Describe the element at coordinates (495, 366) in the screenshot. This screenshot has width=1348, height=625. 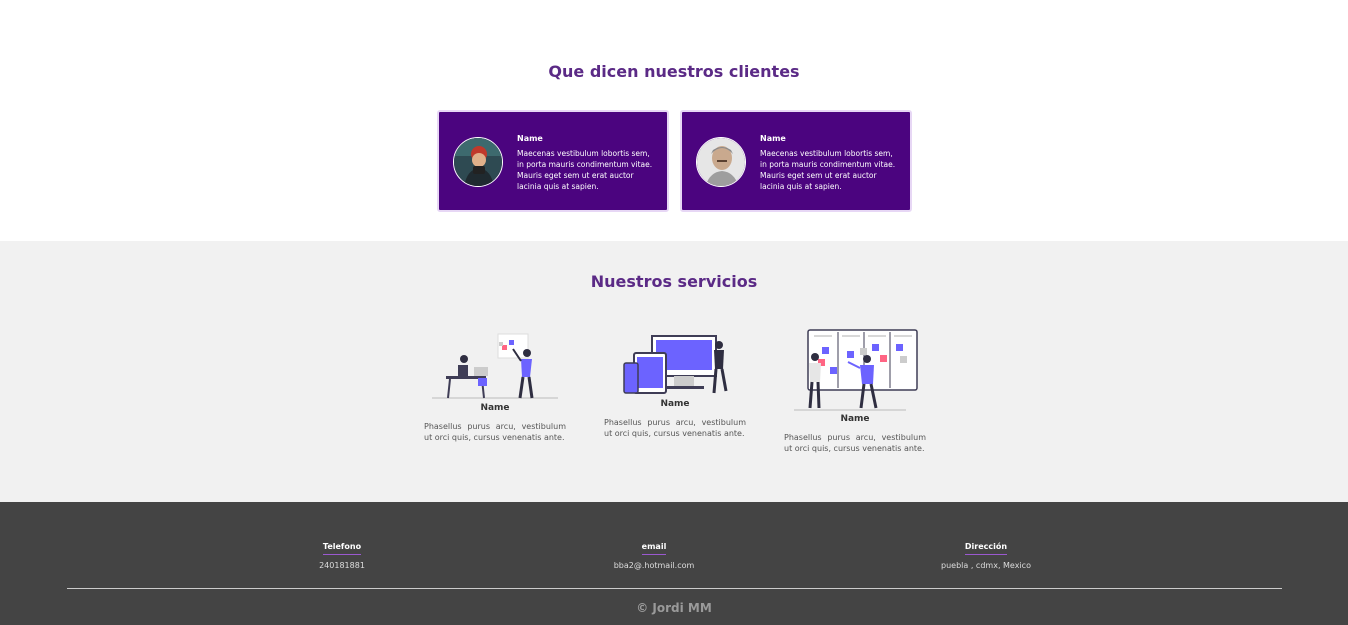
I see `team-work-illustration` at that location.